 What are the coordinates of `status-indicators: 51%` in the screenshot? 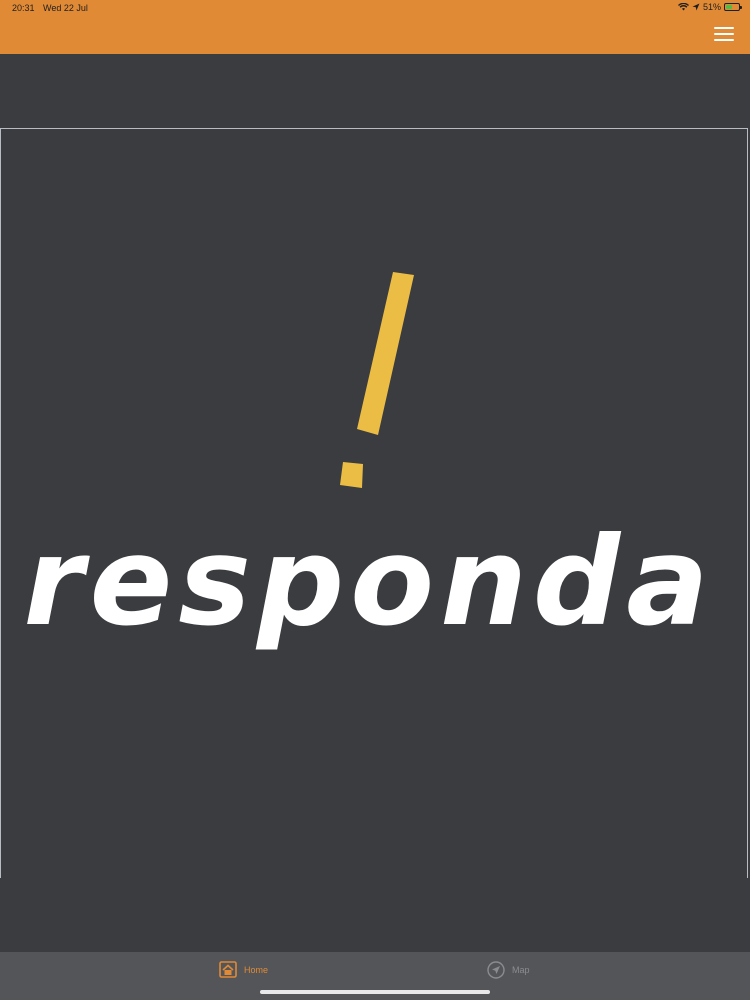 It's located at (709, 7).